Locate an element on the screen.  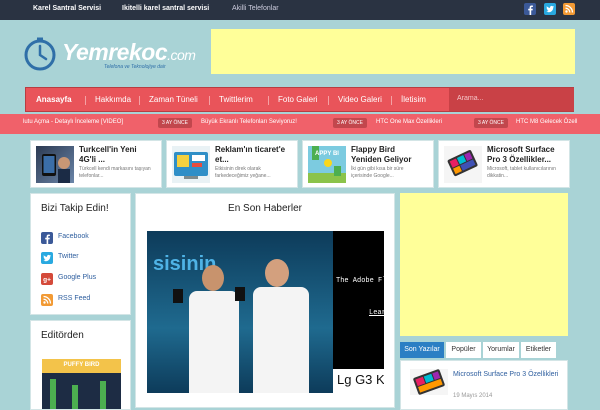
follow-twitter: Twitter is located at coordinates (84, 258).